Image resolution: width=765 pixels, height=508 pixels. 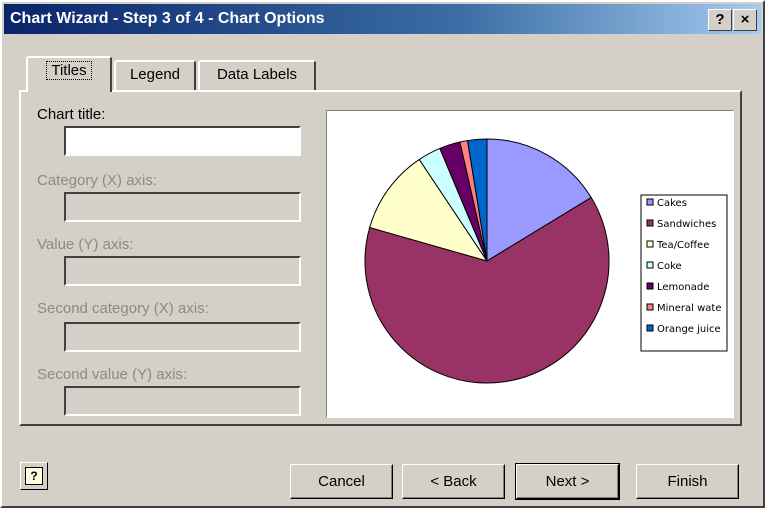 What do you see at coordinates (182, 141) in the screenshot?
I see `chart-title-input` at bounding box center [182, 141].